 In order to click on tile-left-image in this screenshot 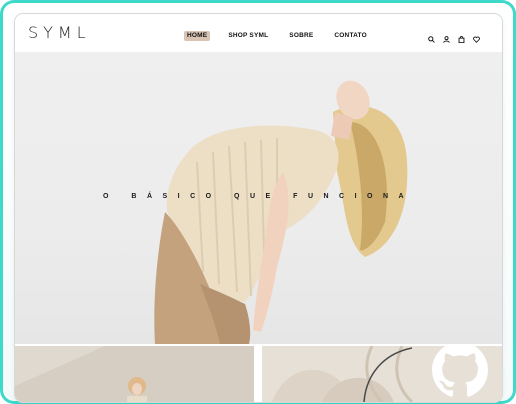, I will do `click(134, 374)`.